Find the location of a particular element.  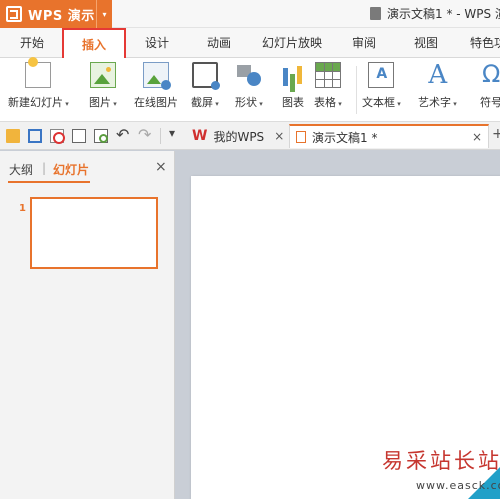

presentation-file-icon is located at coordinates (301, 137).